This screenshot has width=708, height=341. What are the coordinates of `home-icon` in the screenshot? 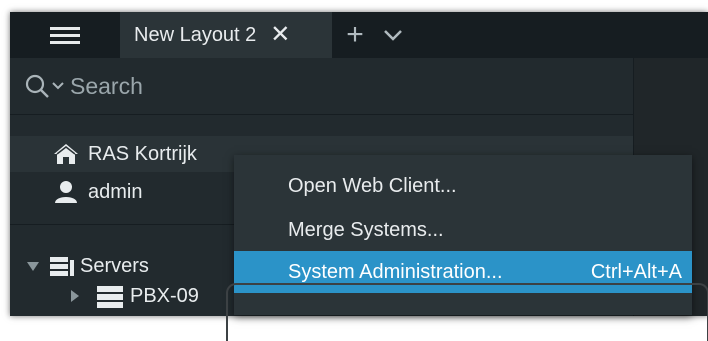 It's located at (66, 154).